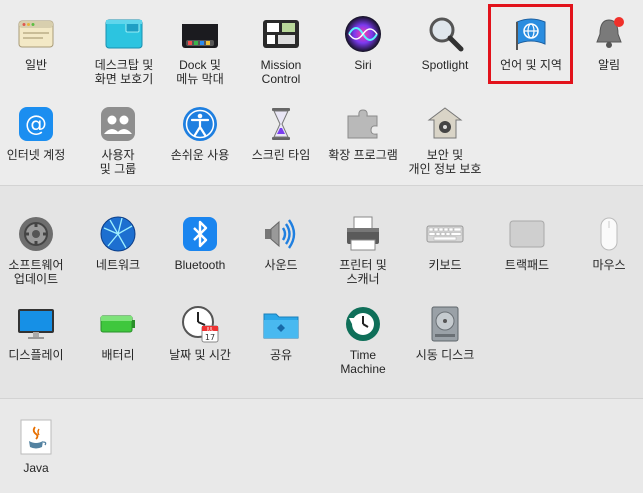 The width and height of the screenshot is (643, 493). I want to click on pref-general: 일반, so click(40, 43).